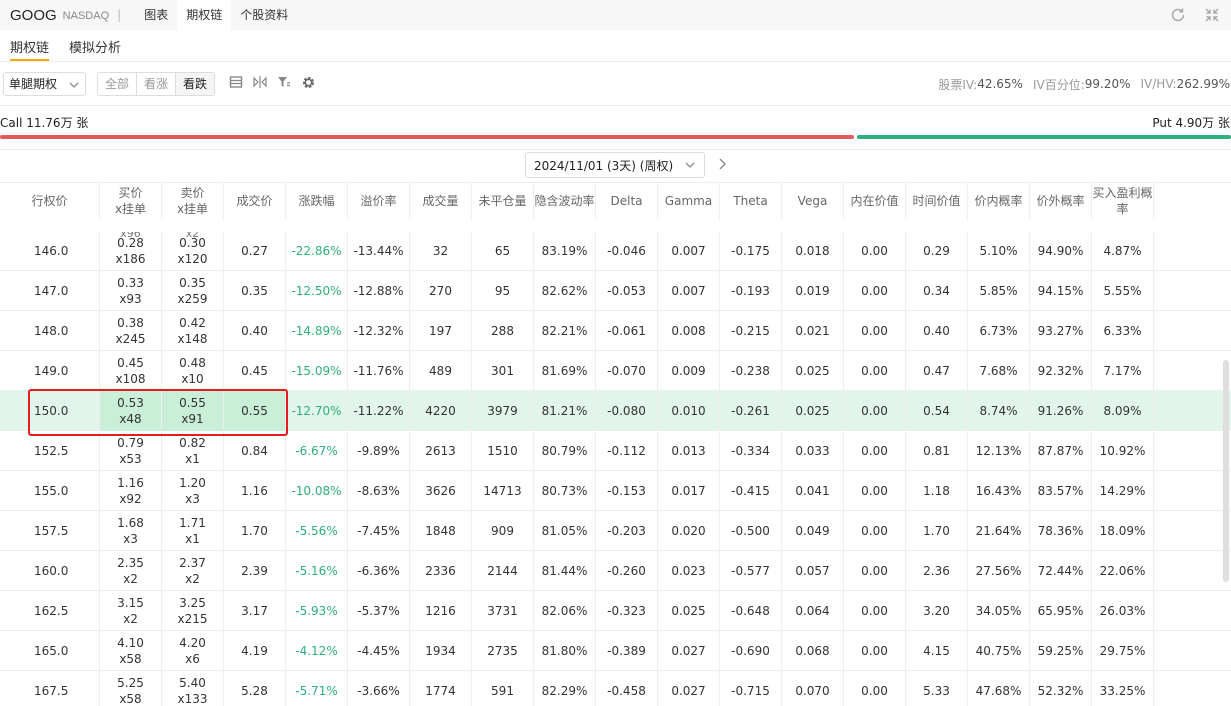 The height and width of the screenshot is (706, 1231). Describe the element at coordinates (1061, 201) in the screenshot. I see `column-header-otm-probability: 价外概率` at that location.